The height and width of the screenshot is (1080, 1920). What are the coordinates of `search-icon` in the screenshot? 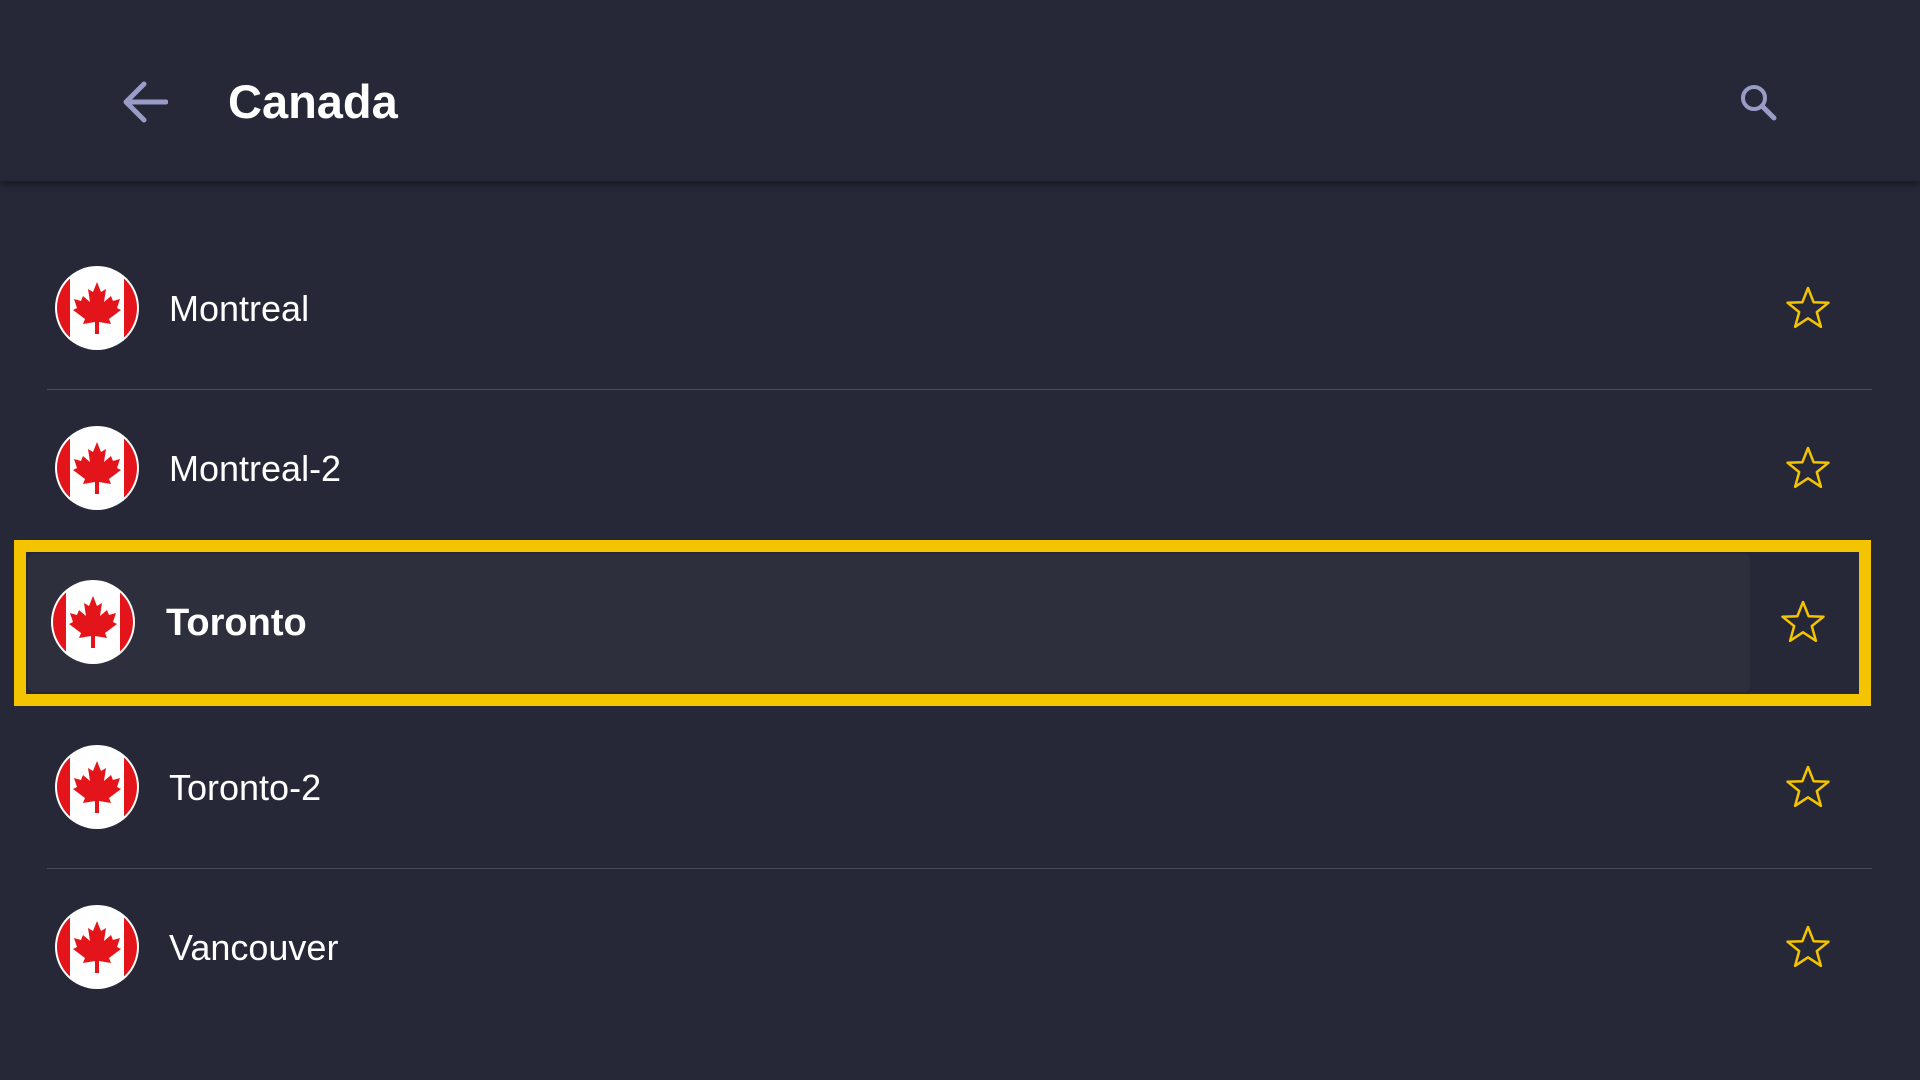 It's located at (1759, 103).